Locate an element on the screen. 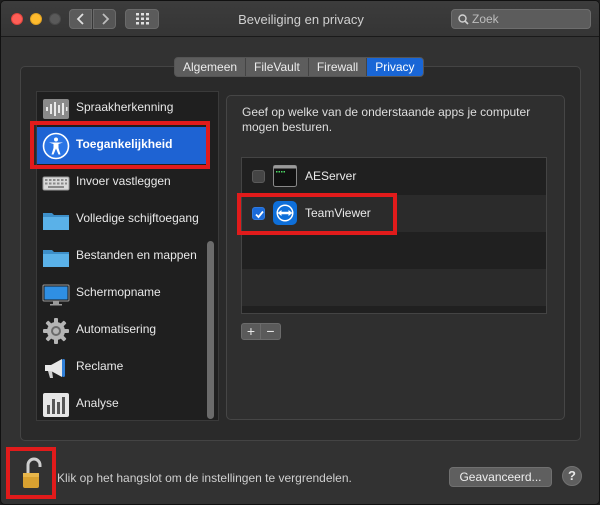 This screenshot has height=505, width=600. search-icon is located at coordinates (463, 19).